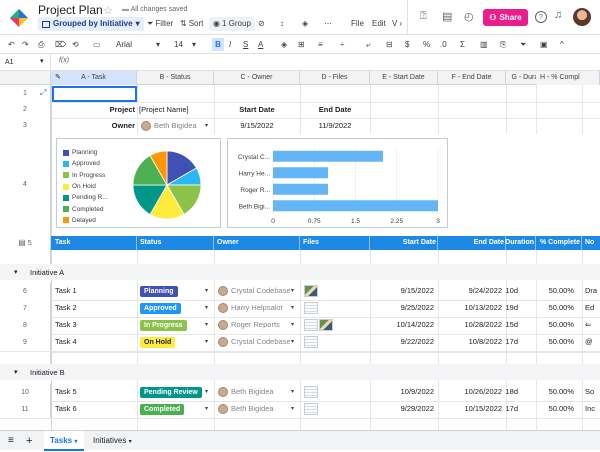  I want to click on owner-value: Beth Bigidea, so click(171, 126).